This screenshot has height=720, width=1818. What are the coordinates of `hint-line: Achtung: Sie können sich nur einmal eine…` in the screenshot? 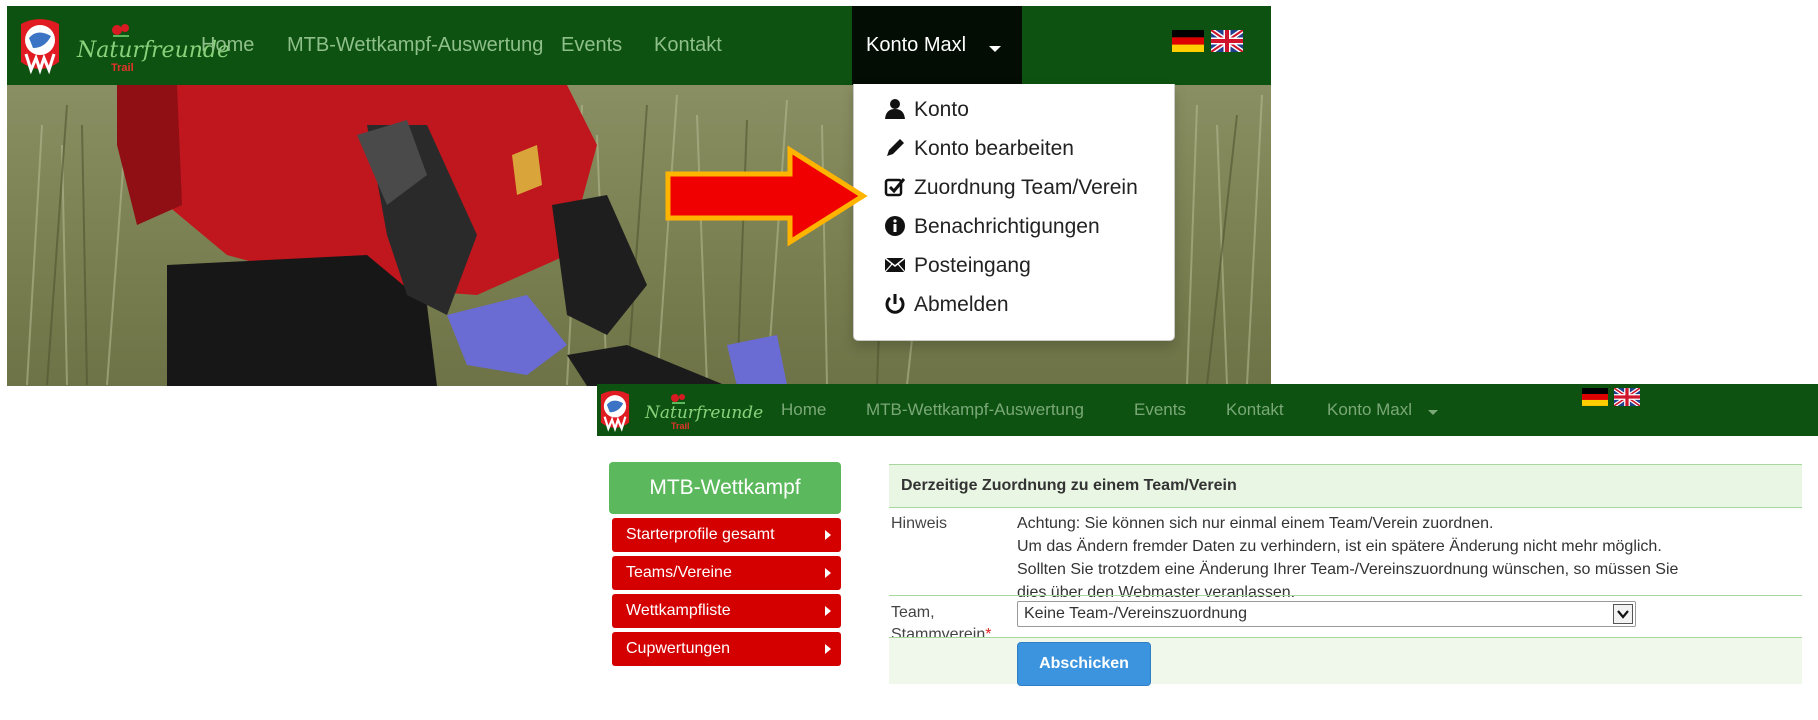 It's located at (1255, 523).